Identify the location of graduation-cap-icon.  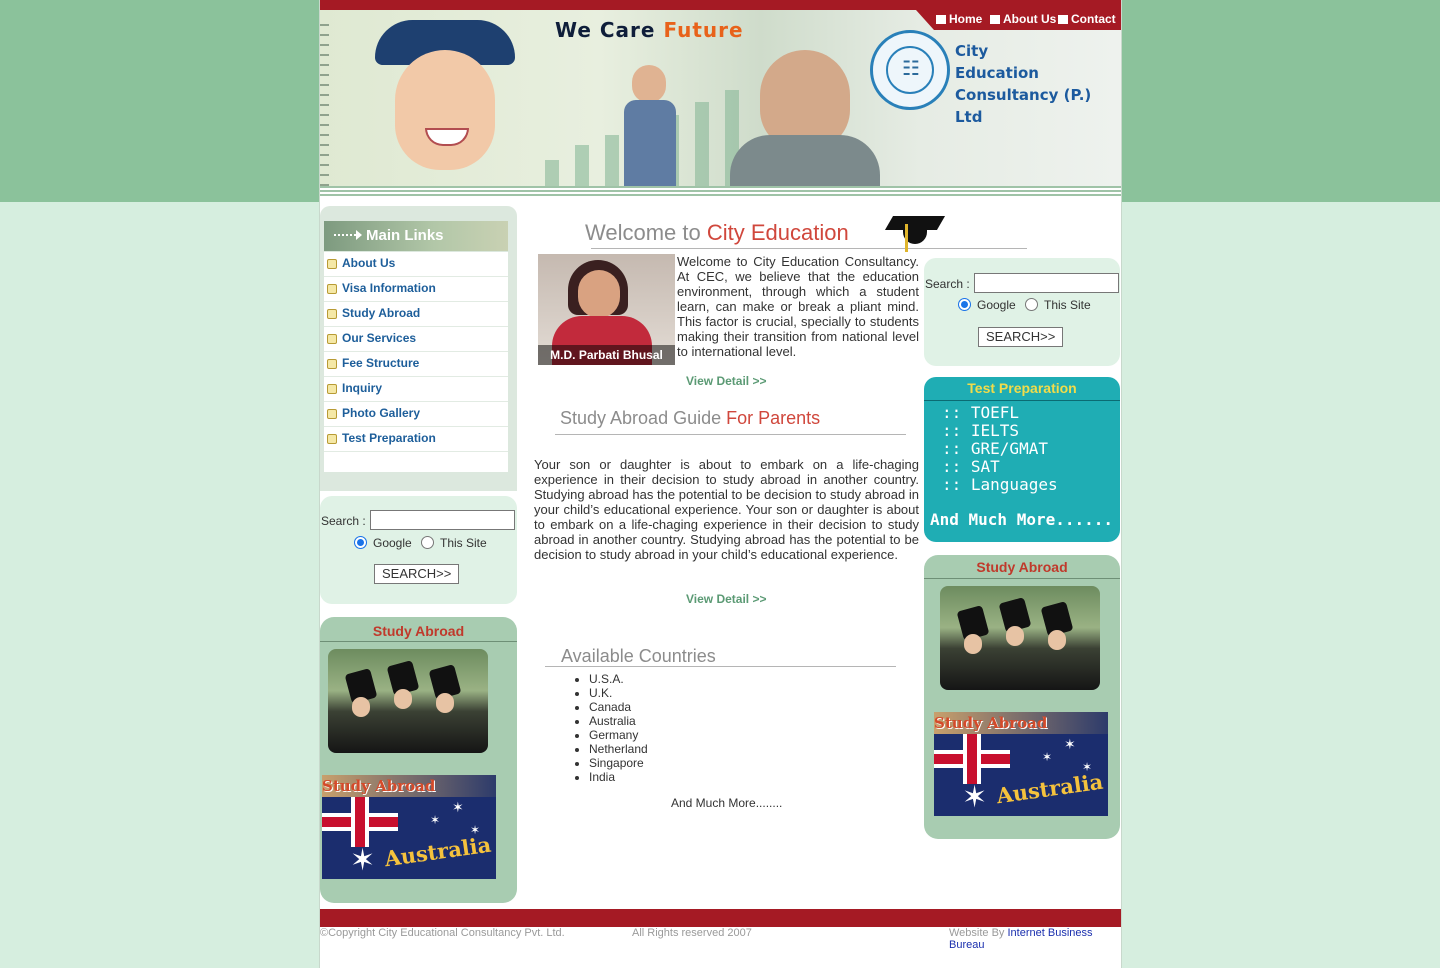
(915, 232).